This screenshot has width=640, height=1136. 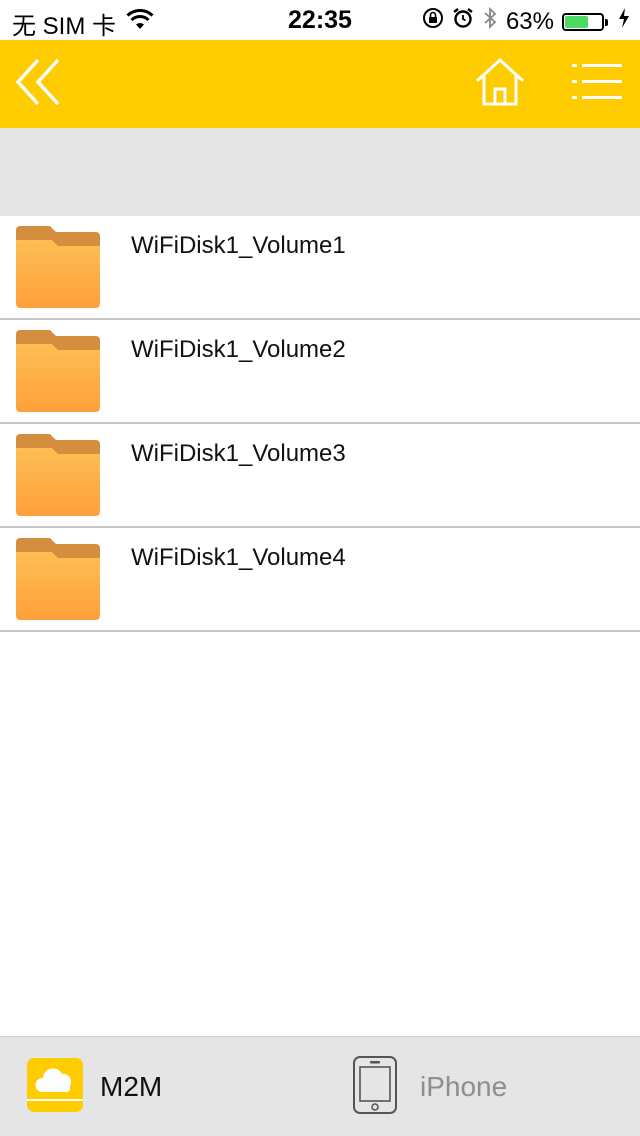 I want to click on file-name: WiFiDisk1_Volume4, so click(x=238, y=557).